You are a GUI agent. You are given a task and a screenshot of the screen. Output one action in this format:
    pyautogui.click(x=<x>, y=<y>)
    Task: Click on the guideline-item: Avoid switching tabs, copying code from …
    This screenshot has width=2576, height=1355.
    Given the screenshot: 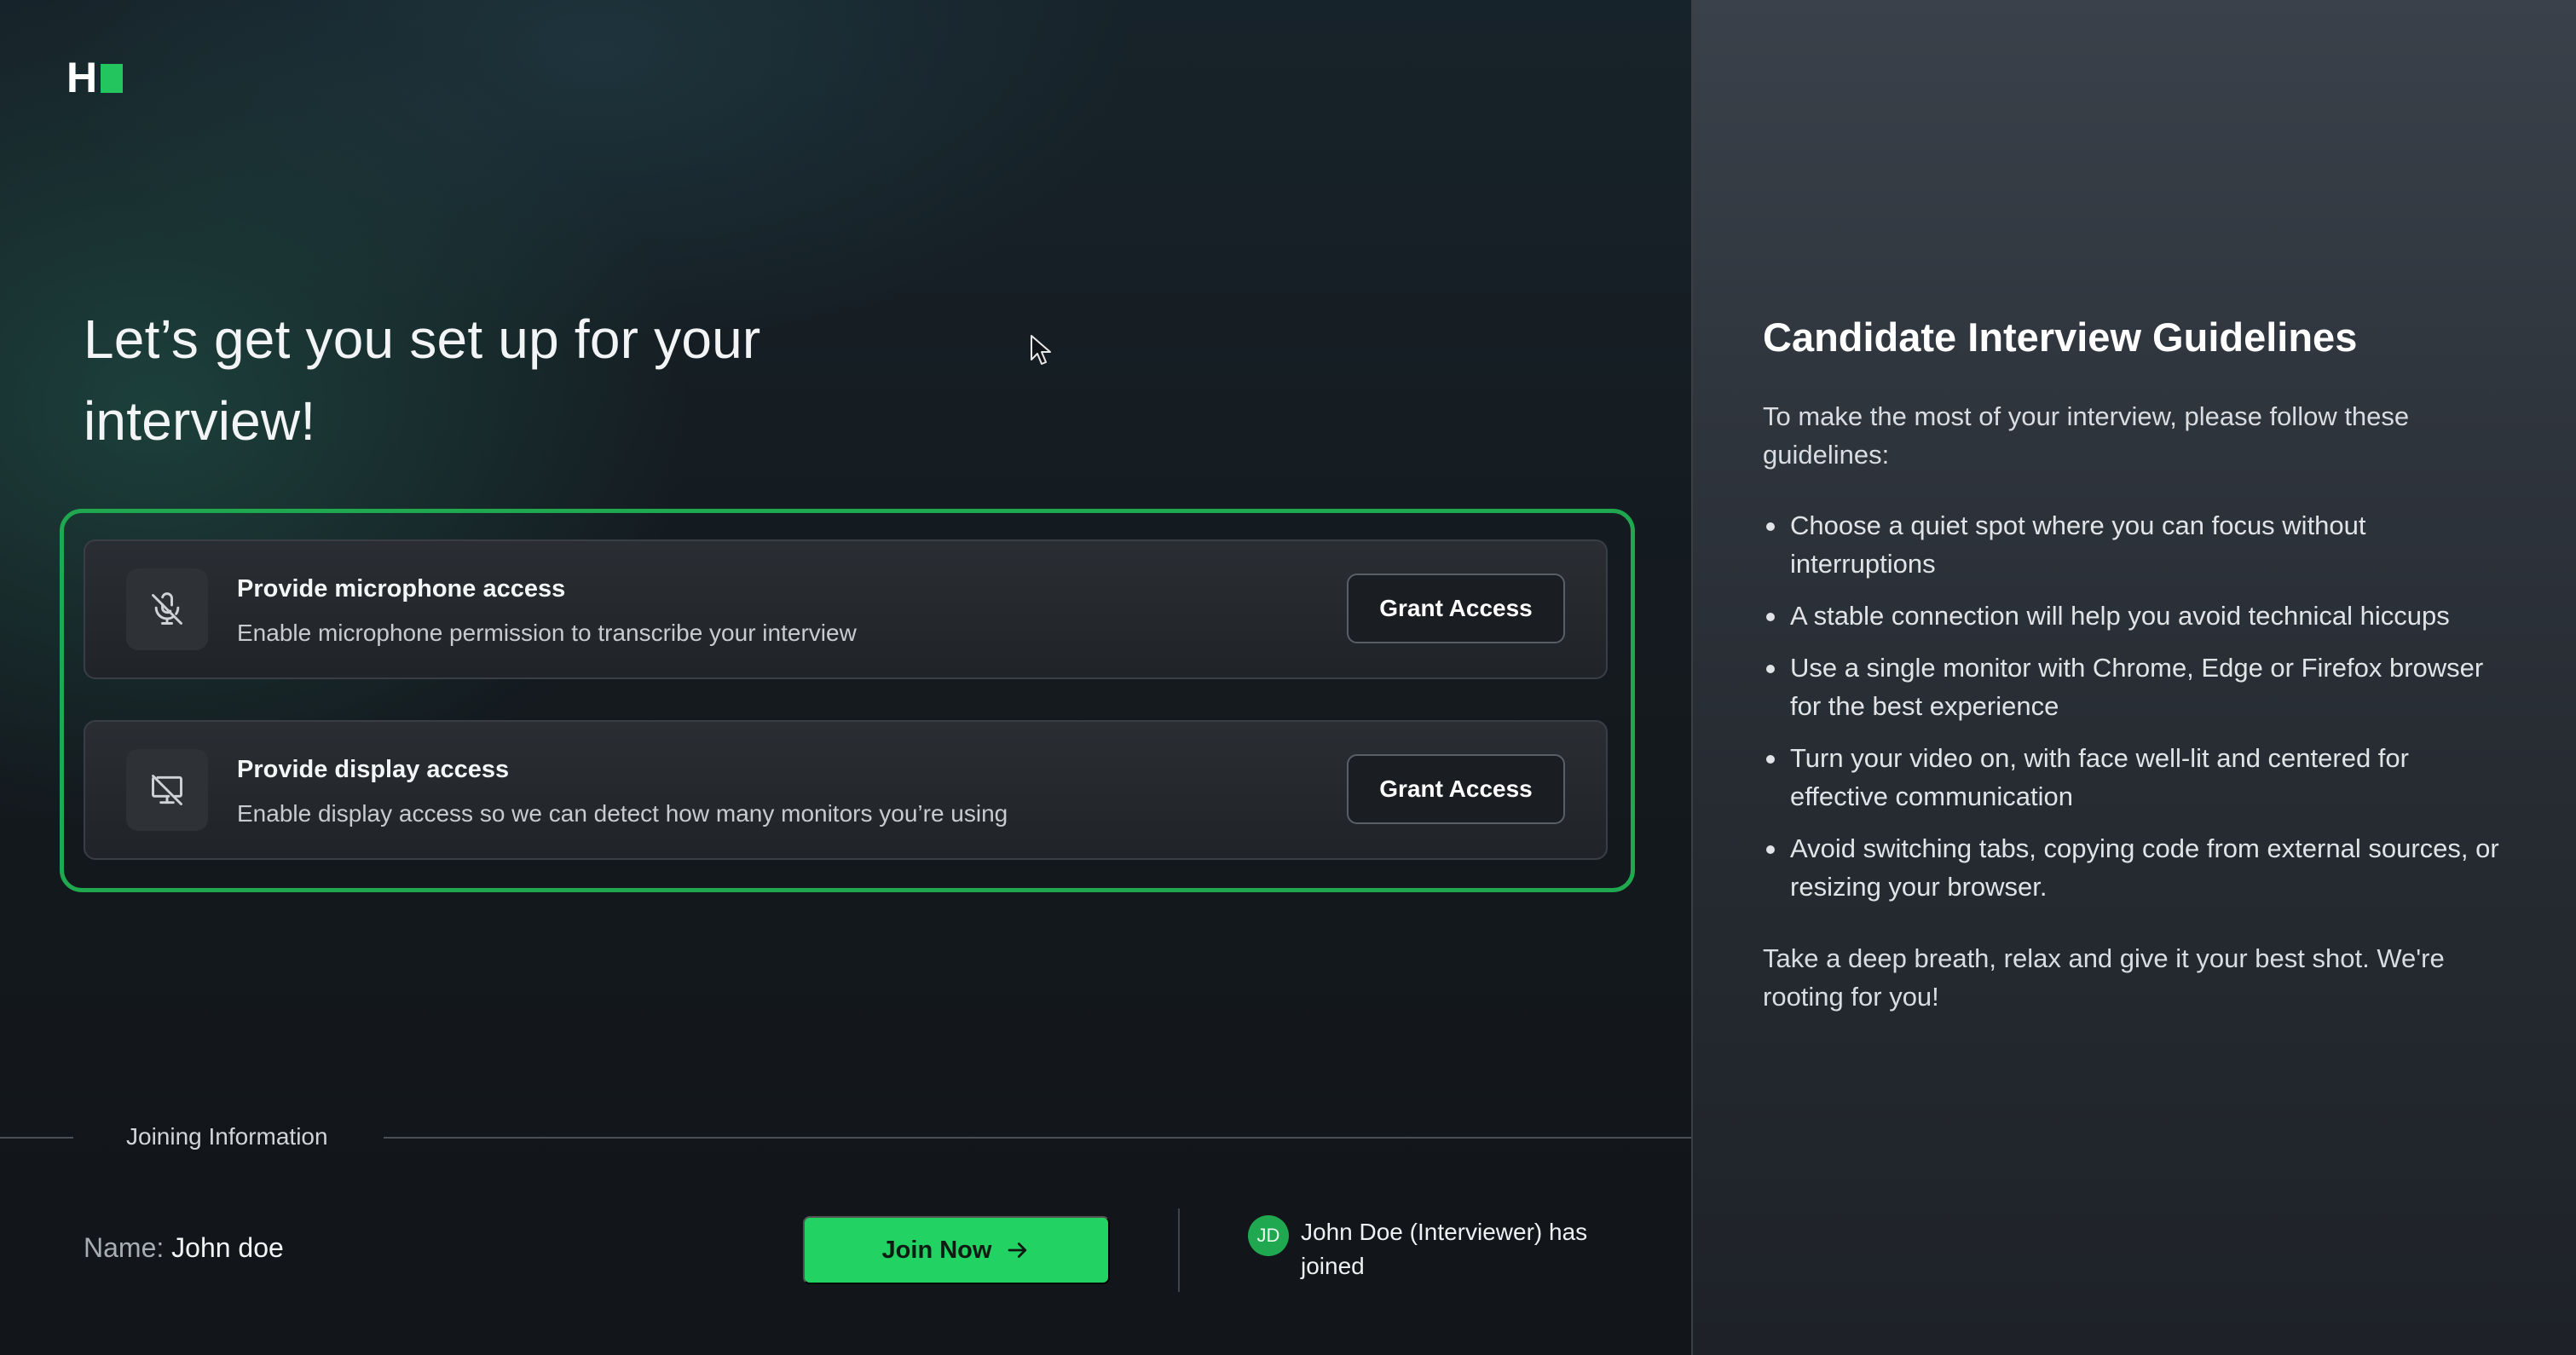 What is the action you would take?
    pyautogui.click(x=2138, y=868)
    